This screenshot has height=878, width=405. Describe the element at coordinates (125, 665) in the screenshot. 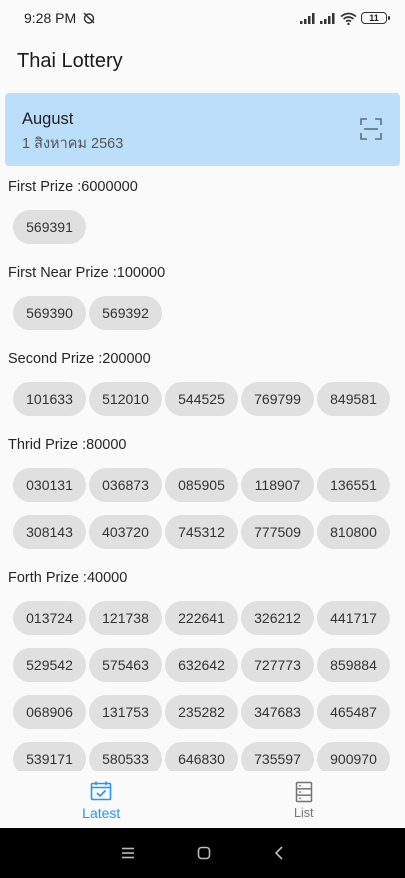

I see `number-chip: 575463` at that location.